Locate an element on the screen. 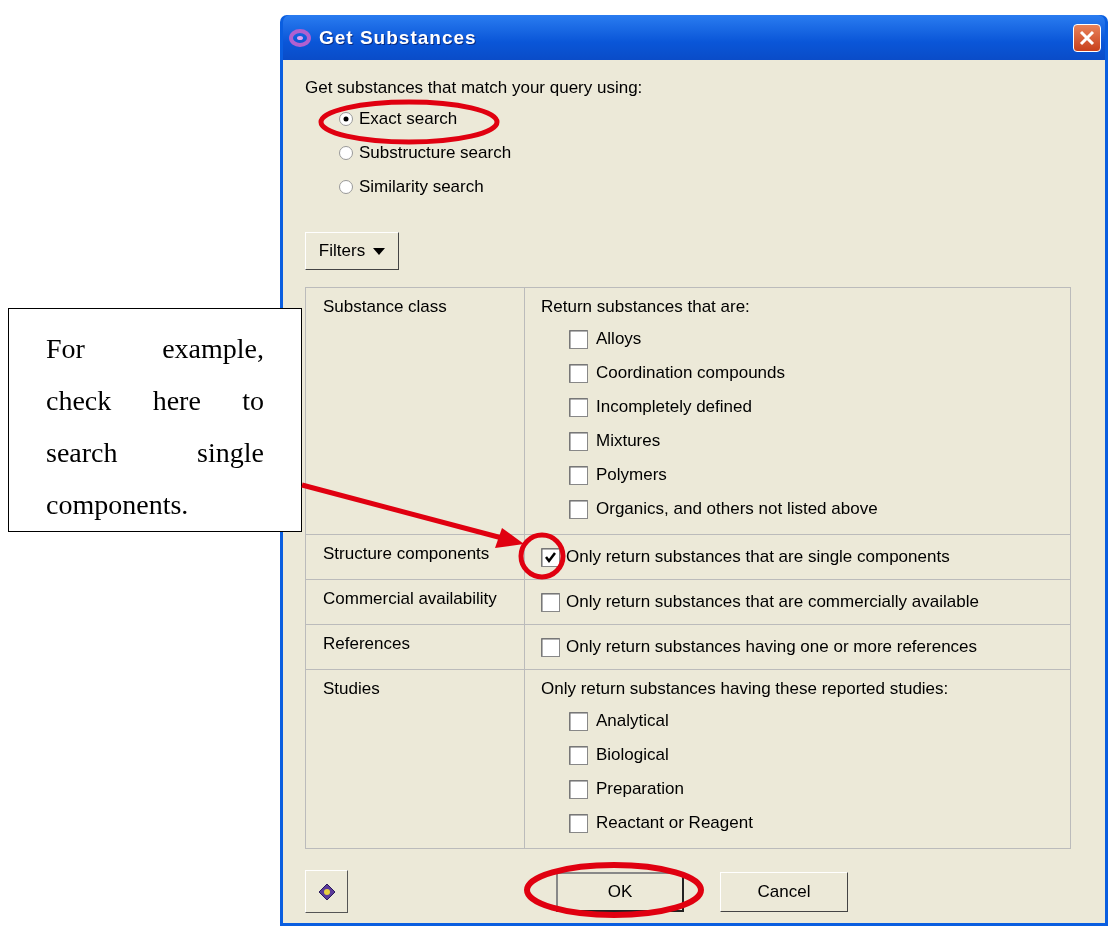  radio-label: Similarity search is located at coordinates (421, 187).